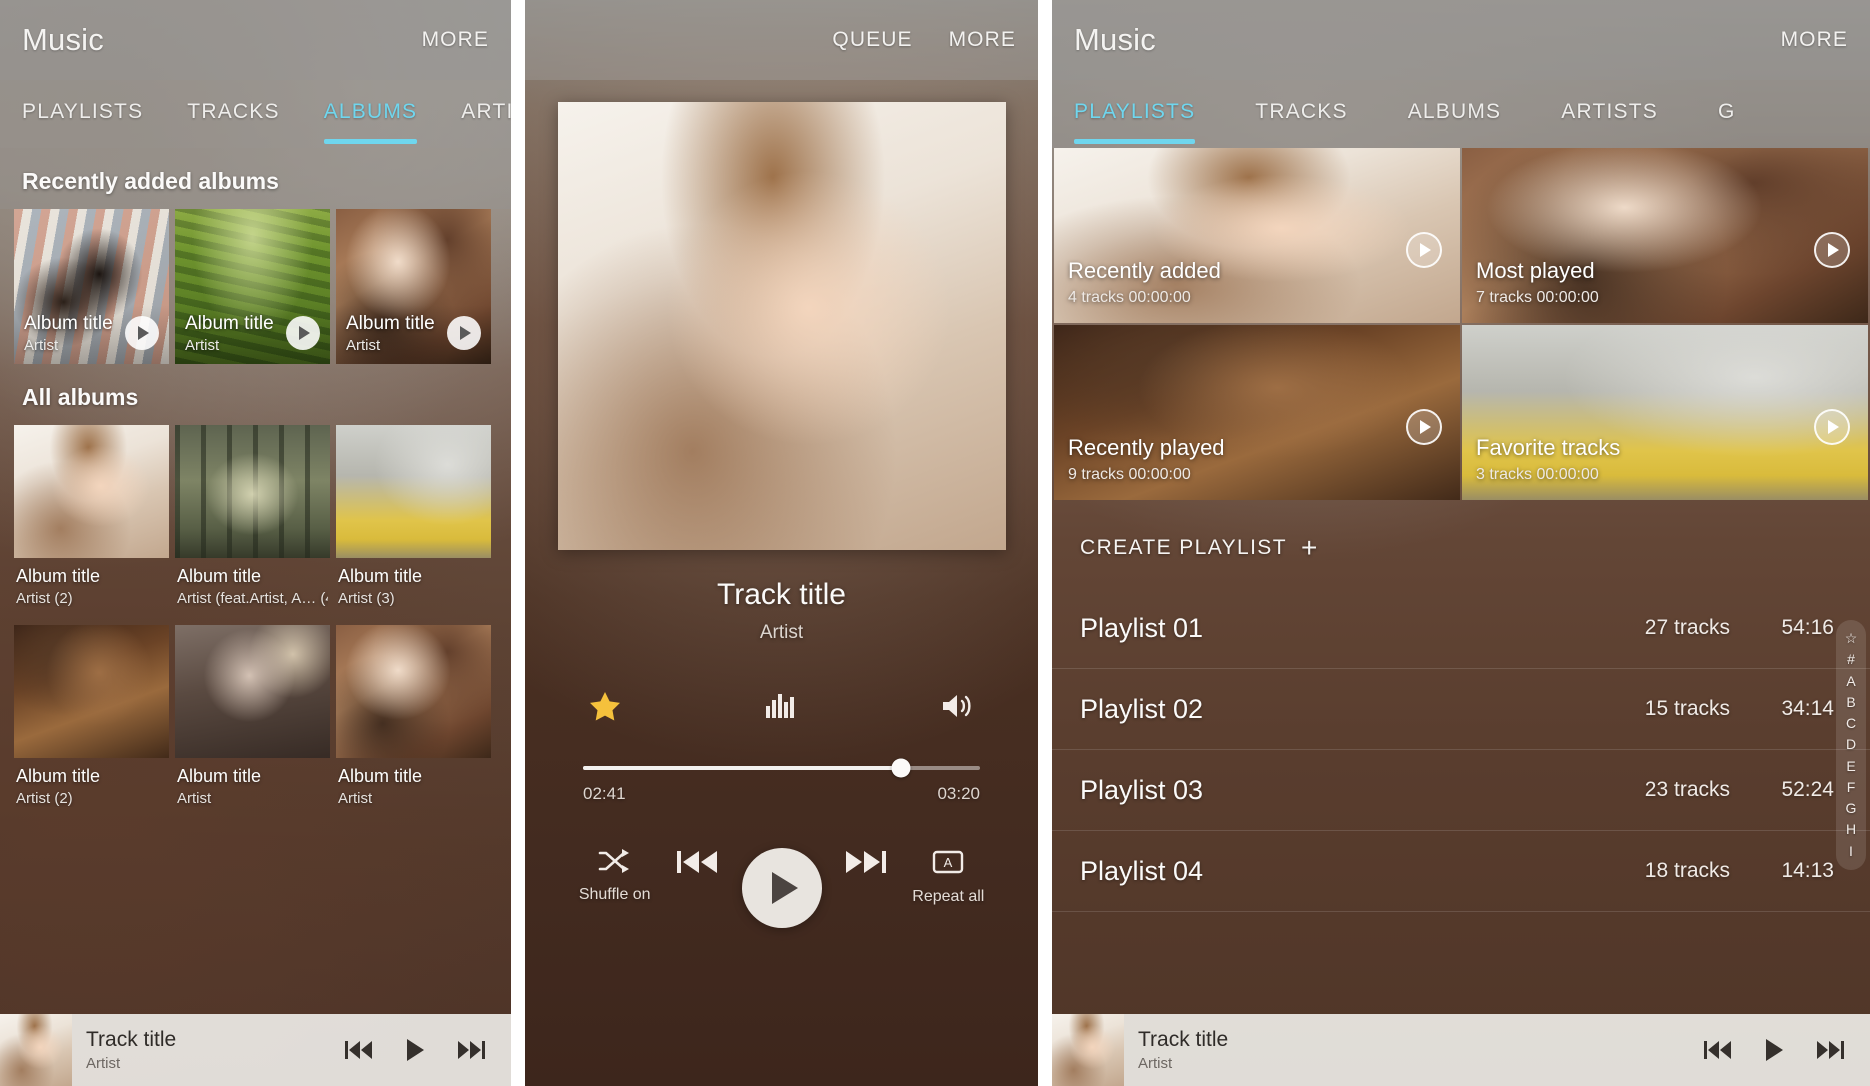  Describe the element at coordinates (1461, 628) in the screenshot. I see `playlist-row: Playlist 01 27 tracks 54:16` at that location.